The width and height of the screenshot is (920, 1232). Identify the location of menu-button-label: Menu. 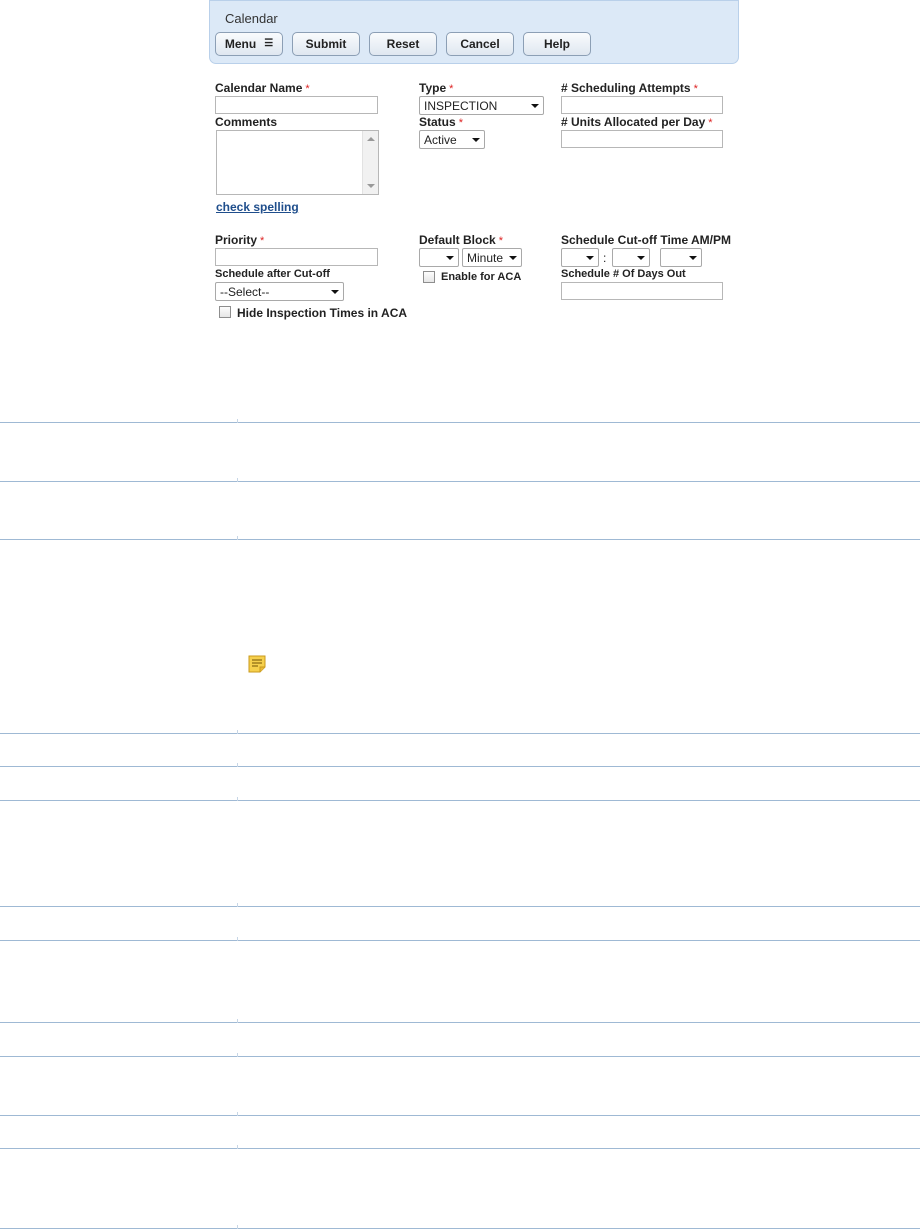
(240, 44).